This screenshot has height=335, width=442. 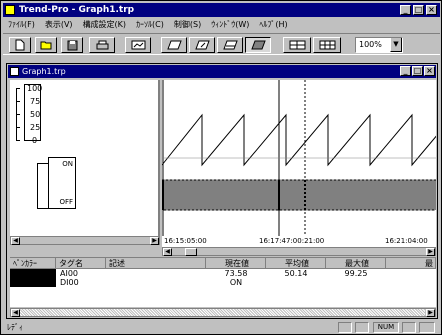 What do you see at coordinates (296, 263) in the screenshot?
I see `col-average: 平均値` at bounding box center [296, 263].